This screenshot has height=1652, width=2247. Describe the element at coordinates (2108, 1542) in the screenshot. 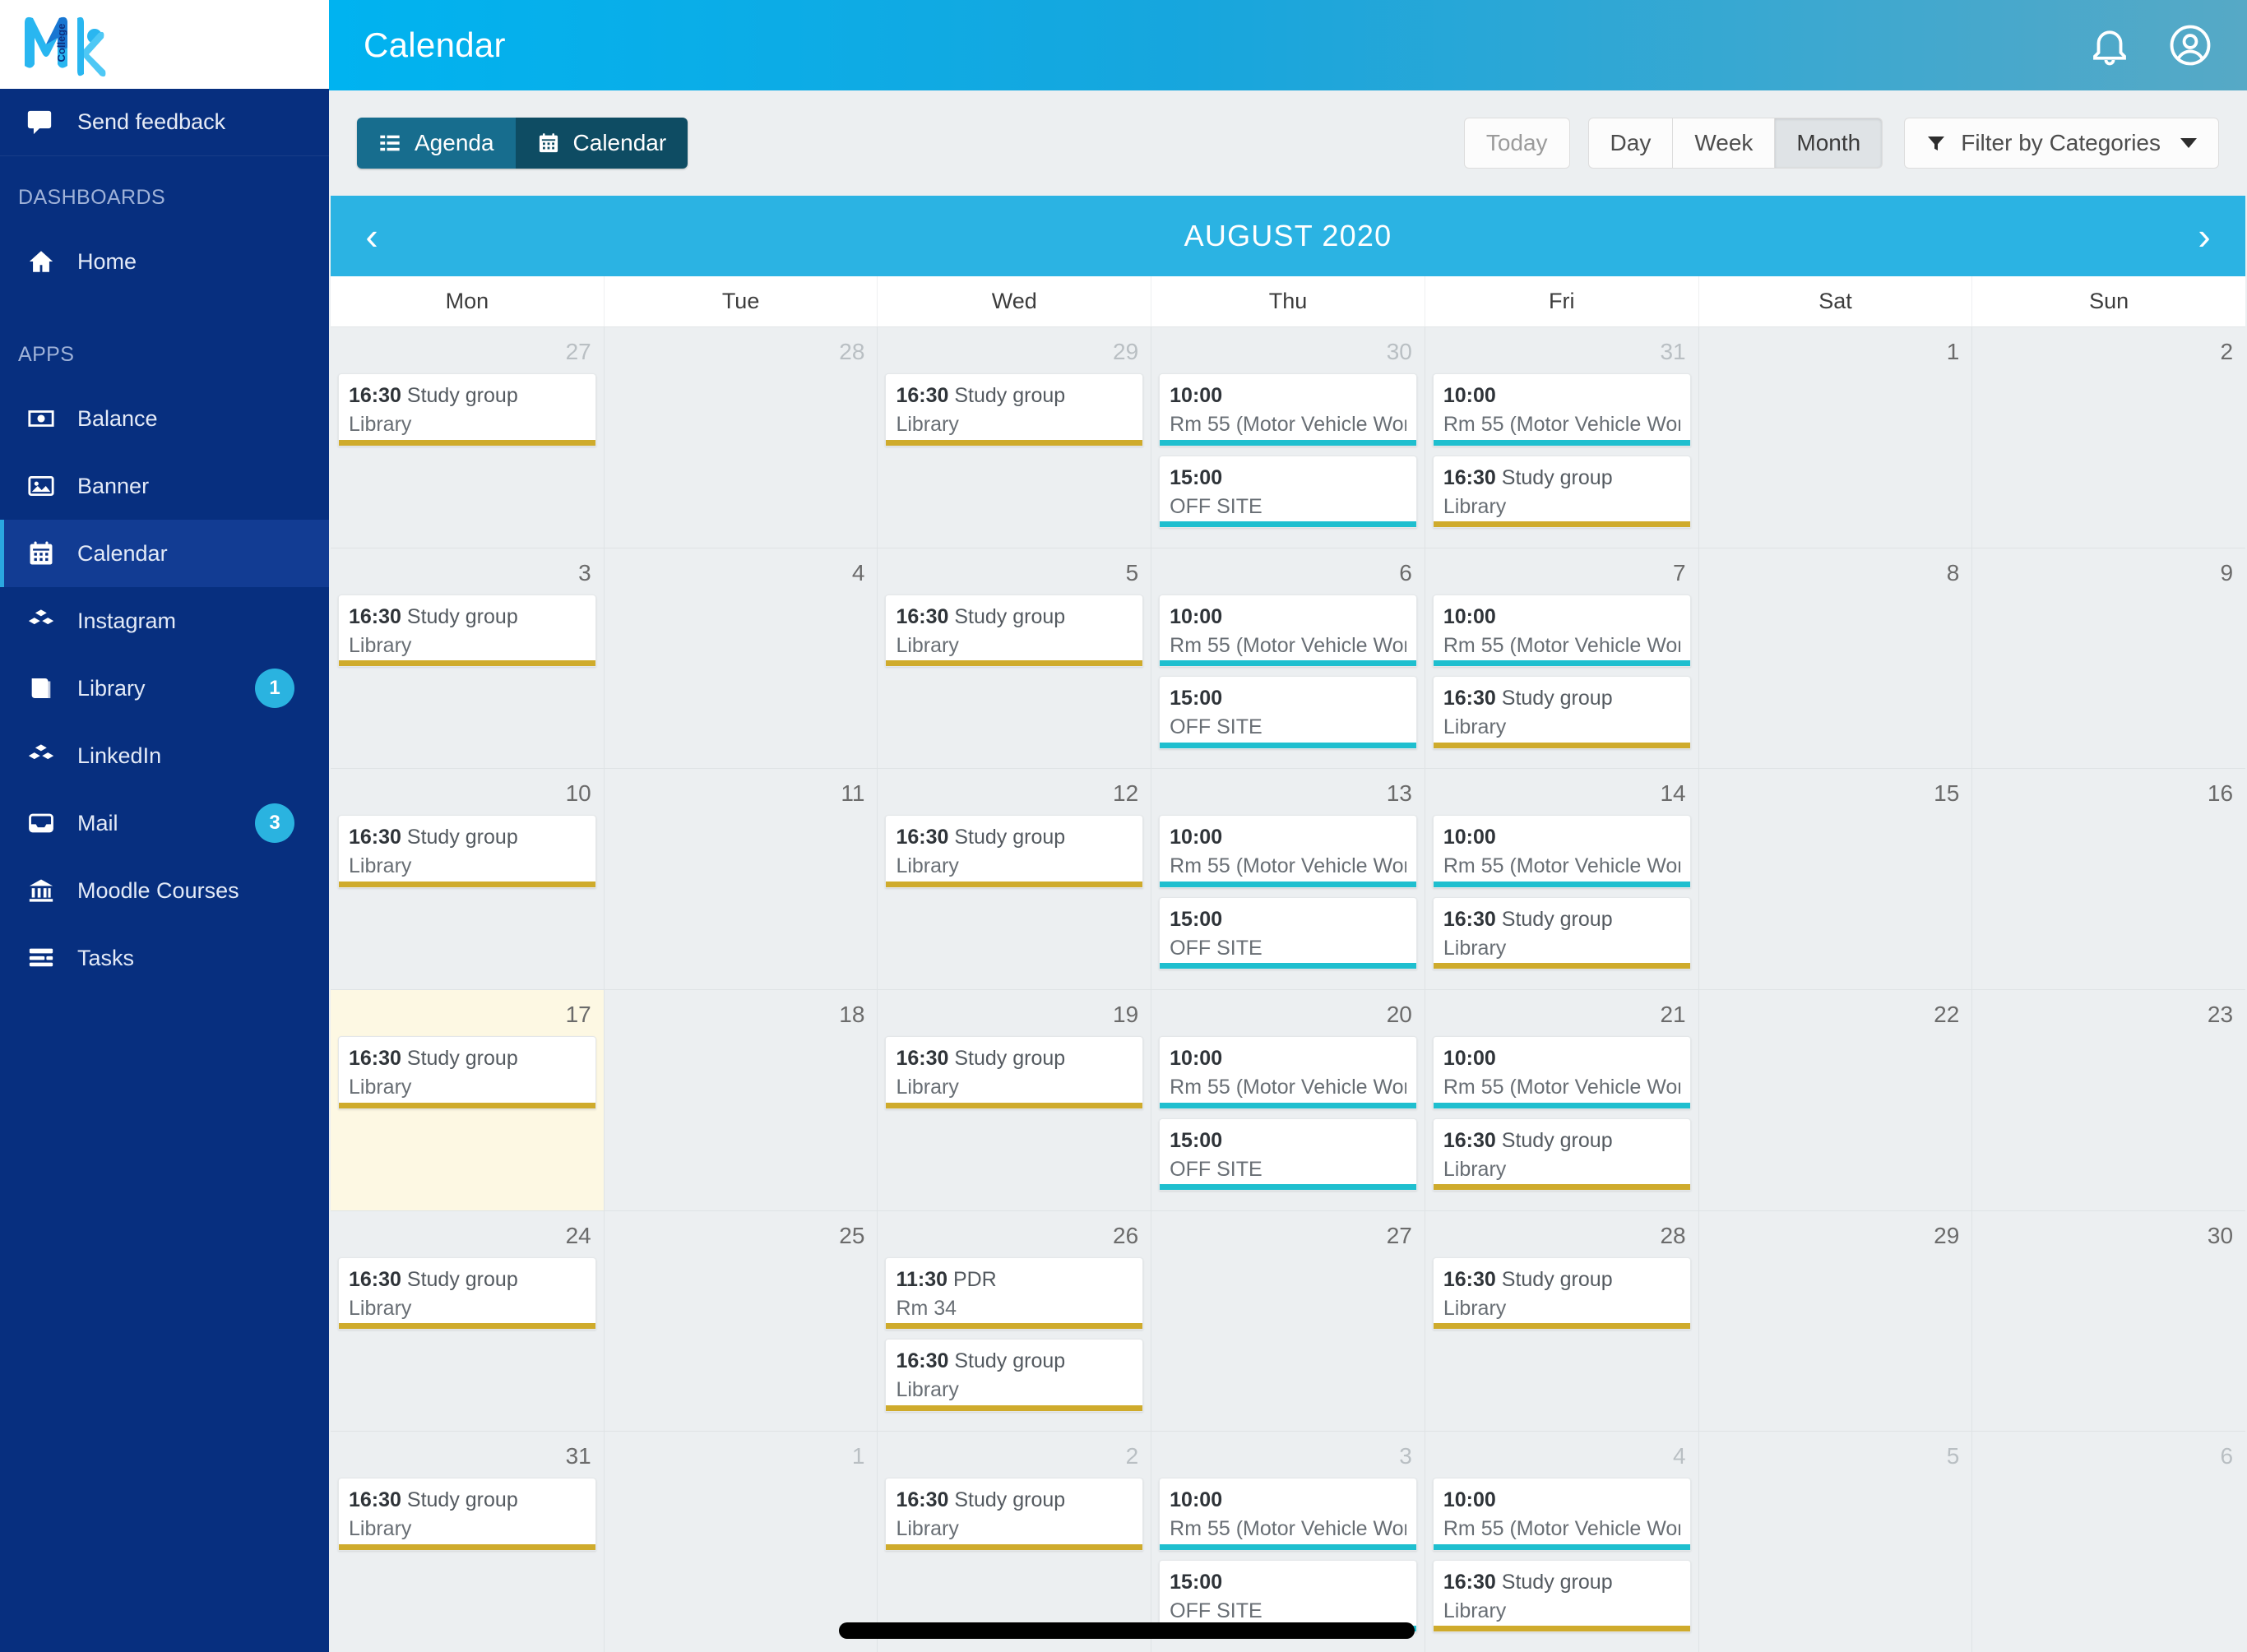

I see `calendar-day-cell: 6` at that location.